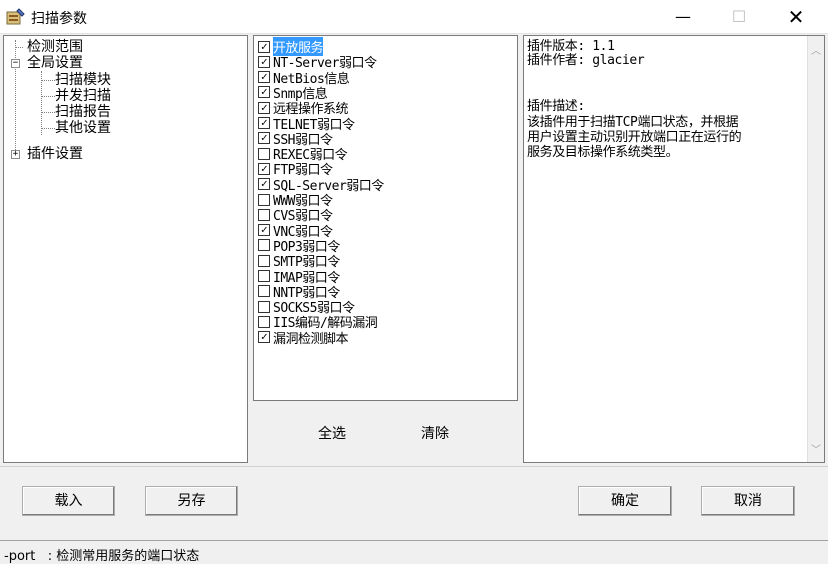 This screenshot has height=564, width=828. I want to click on tree-item-scan-report: 扫描报告, so click(83, 112).